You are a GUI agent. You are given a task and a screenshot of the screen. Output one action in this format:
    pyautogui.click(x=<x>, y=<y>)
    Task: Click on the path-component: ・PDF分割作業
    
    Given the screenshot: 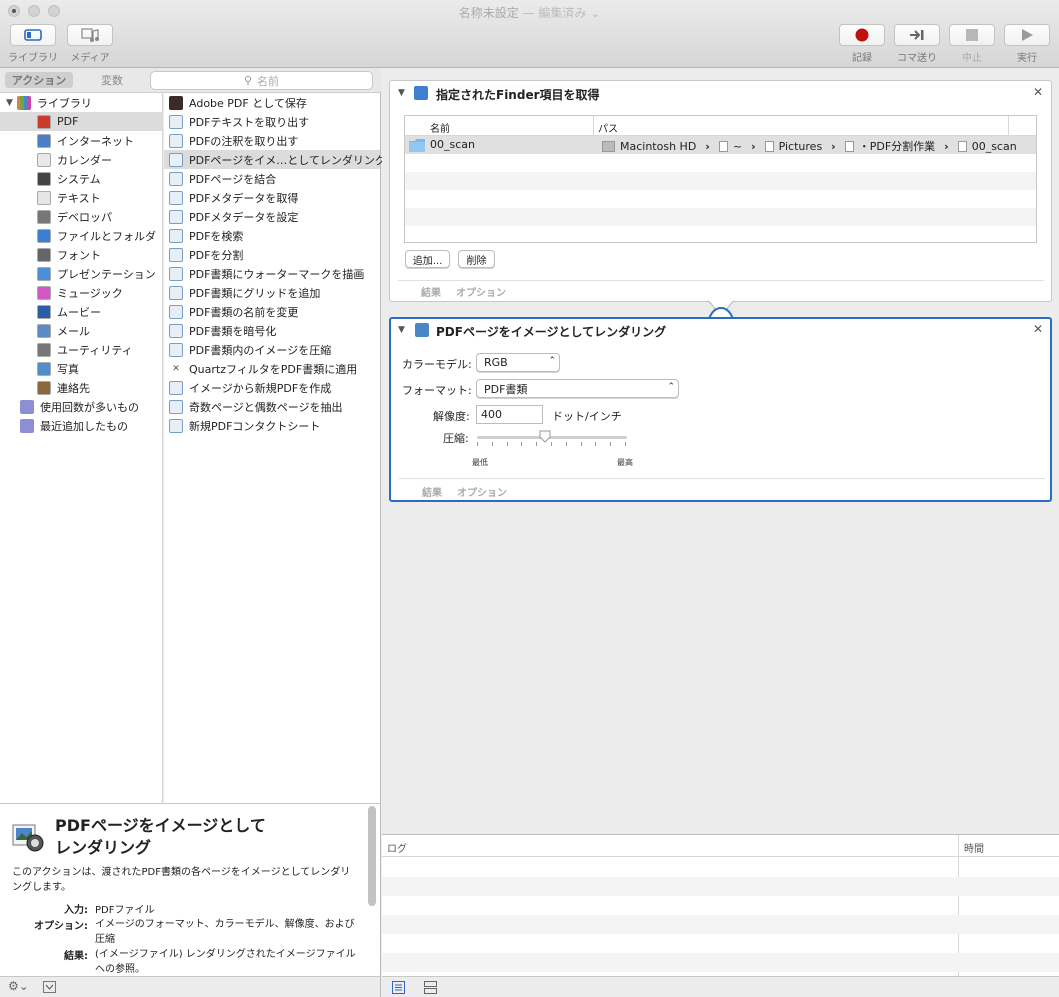 What is the action you would take?
    pyautogui.click(x=897, y=146)
    